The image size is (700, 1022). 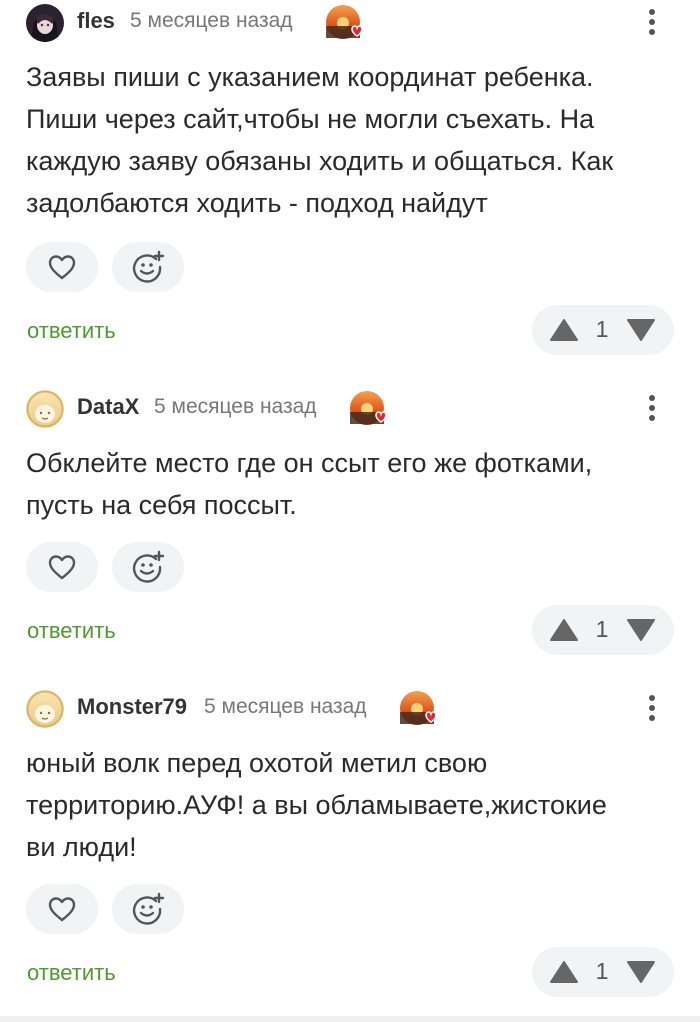 I want to click on comment-header: Monster79 5 месяцев назад, so click(x=351, y=708).